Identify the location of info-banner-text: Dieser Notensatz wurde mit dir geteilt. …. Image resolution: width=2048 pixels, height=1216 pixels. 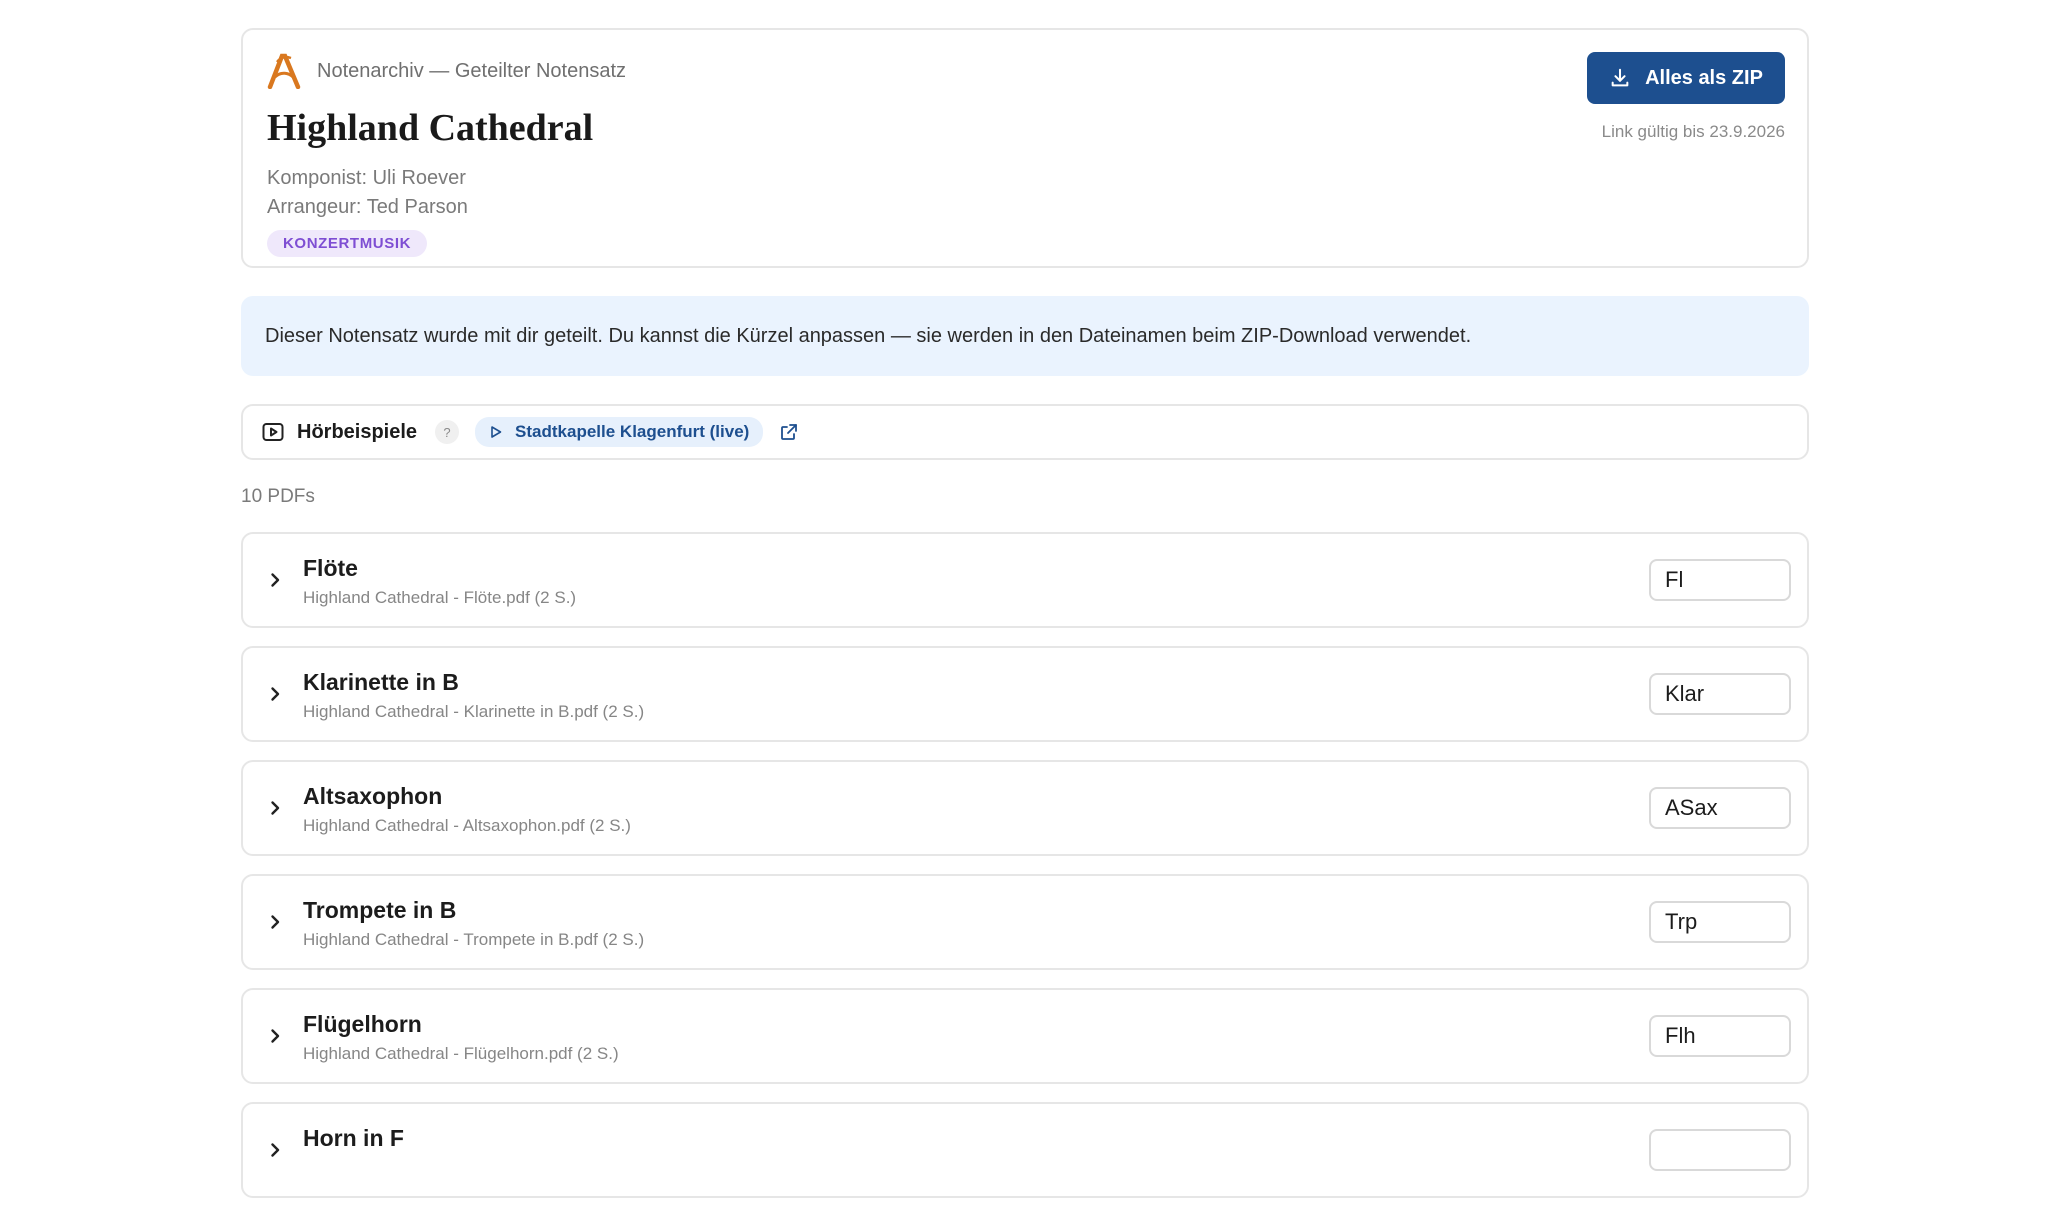
(868, 335).